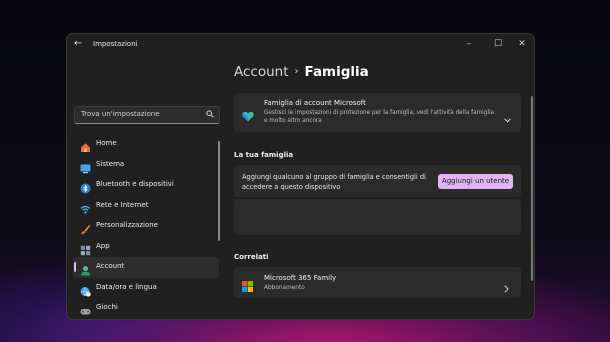 This screenshot has width=610, height=342. Describe the element at coordinates (248, 116) in the screenshot. I see `family-heart-icon` at that location.